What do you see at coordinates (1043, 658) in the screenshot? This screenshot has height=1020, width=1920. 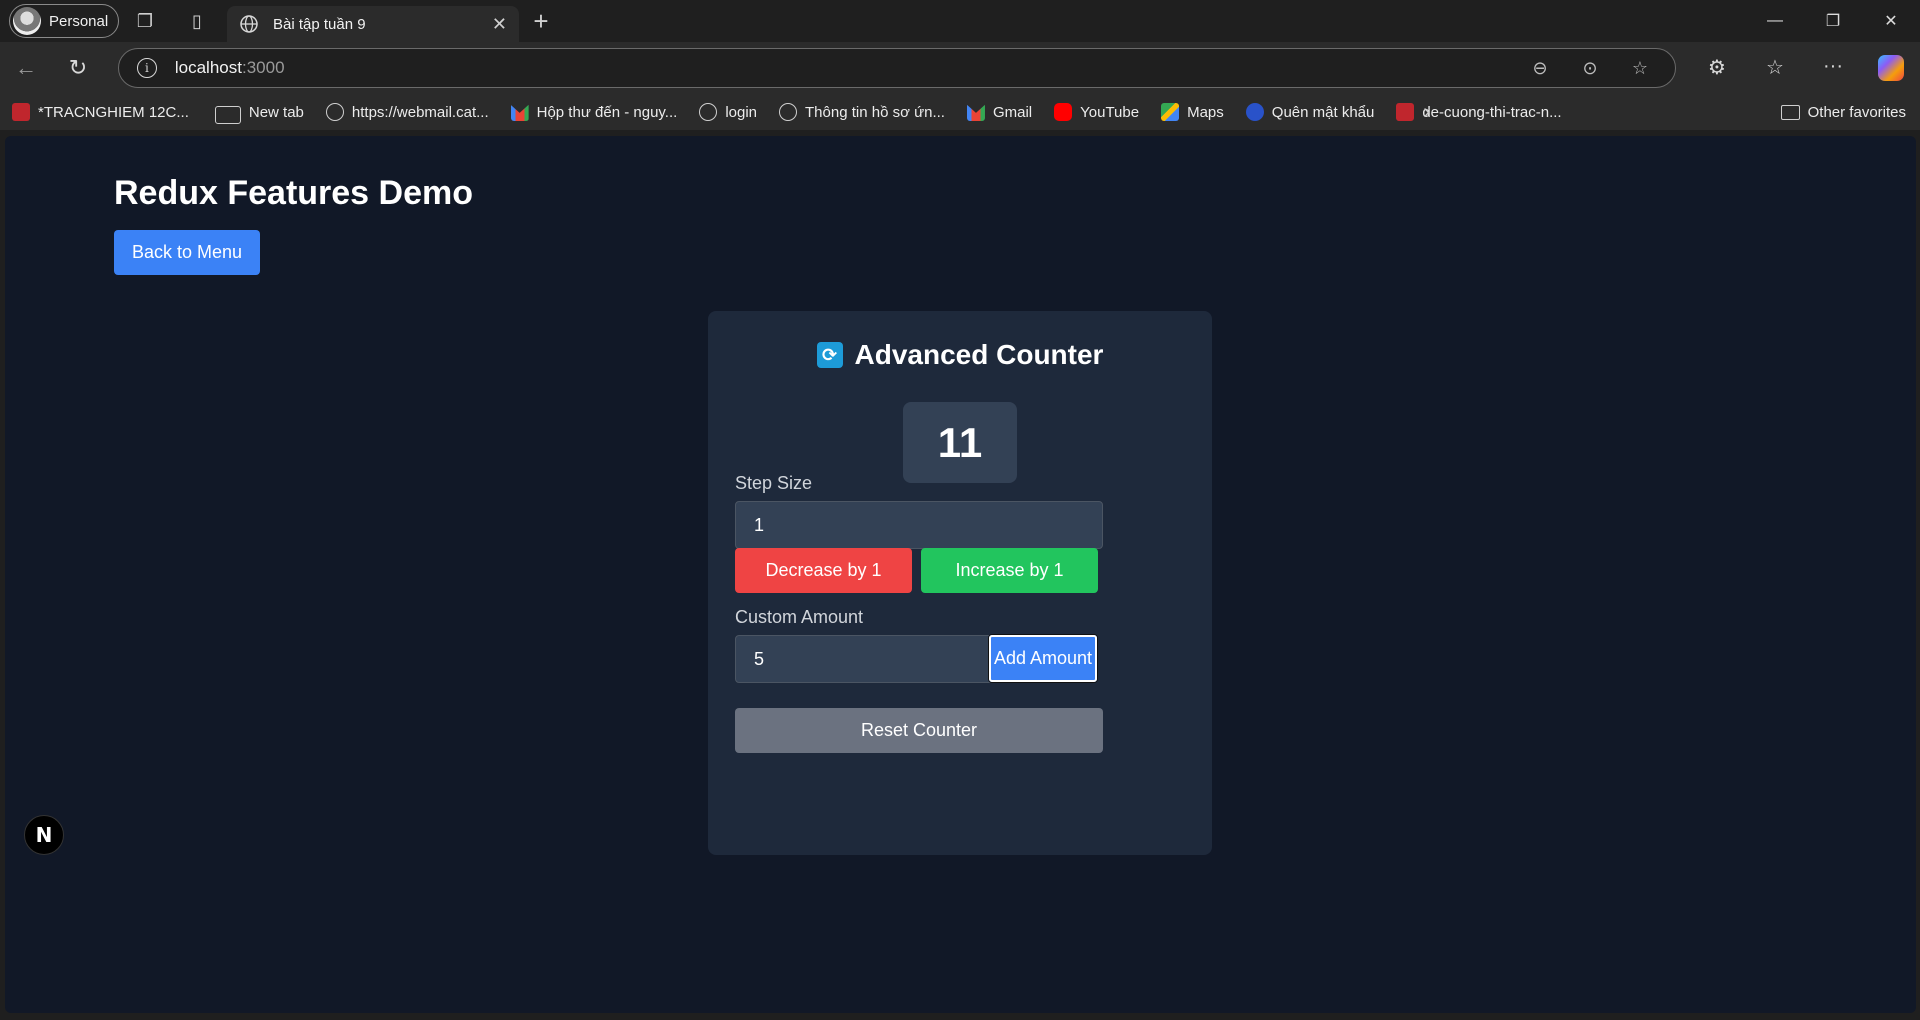 I see `add-amount-button: Add Amount` at bounding box center [1043, 658].